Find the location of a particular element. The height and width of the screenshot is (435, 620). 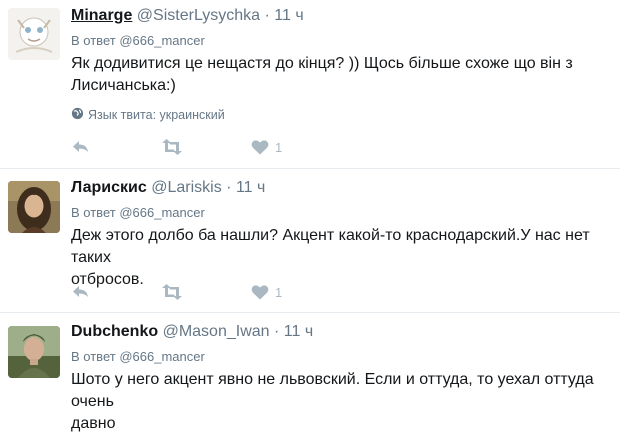

author-handle: @Lariskis is located at coordinates (186, 187).